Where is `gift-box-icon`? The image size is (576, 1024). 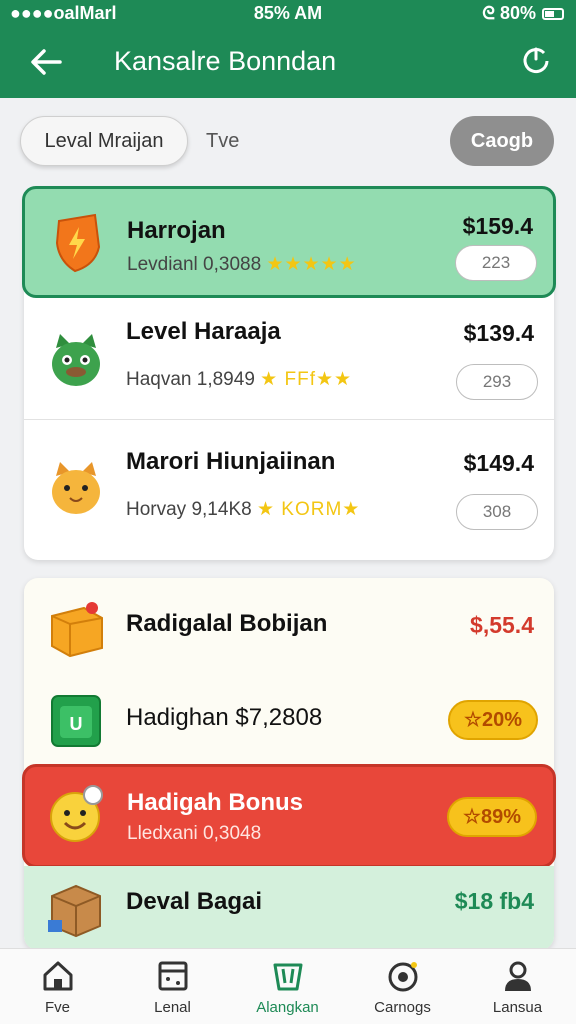
gift-box-icon is located at coordinates (77, 630).